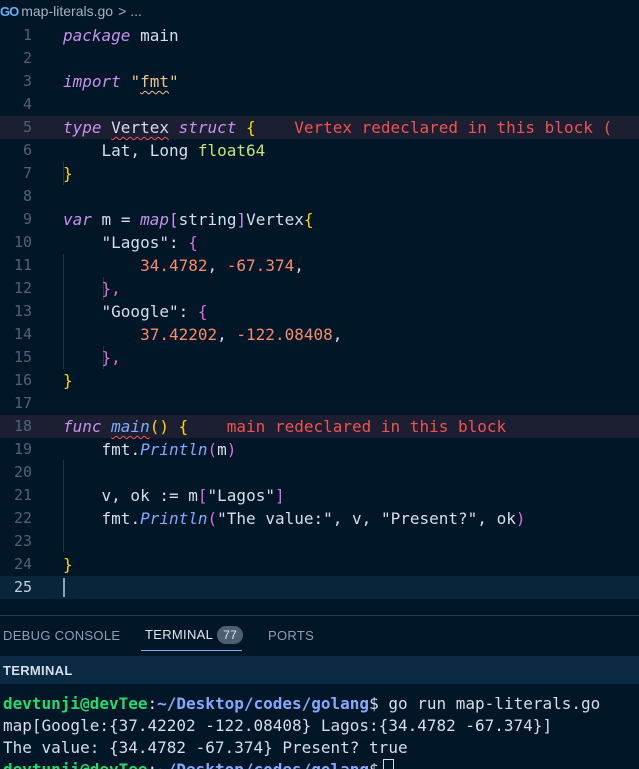 Image resolution: width=639 pixels, height=769 pixels. Describe the element at coordinates (27, 196) in the screenshot. I see `line-number: 8` at that location.